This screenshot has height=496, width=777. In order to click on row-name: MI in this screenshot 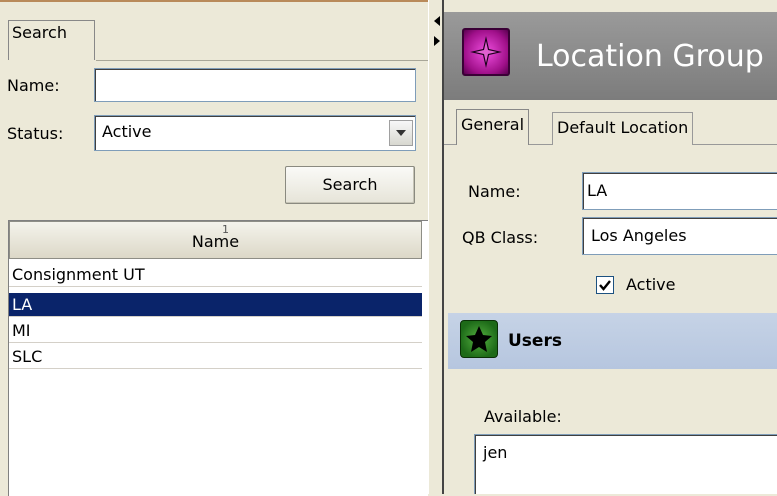, I will do `click(21, 330)`.